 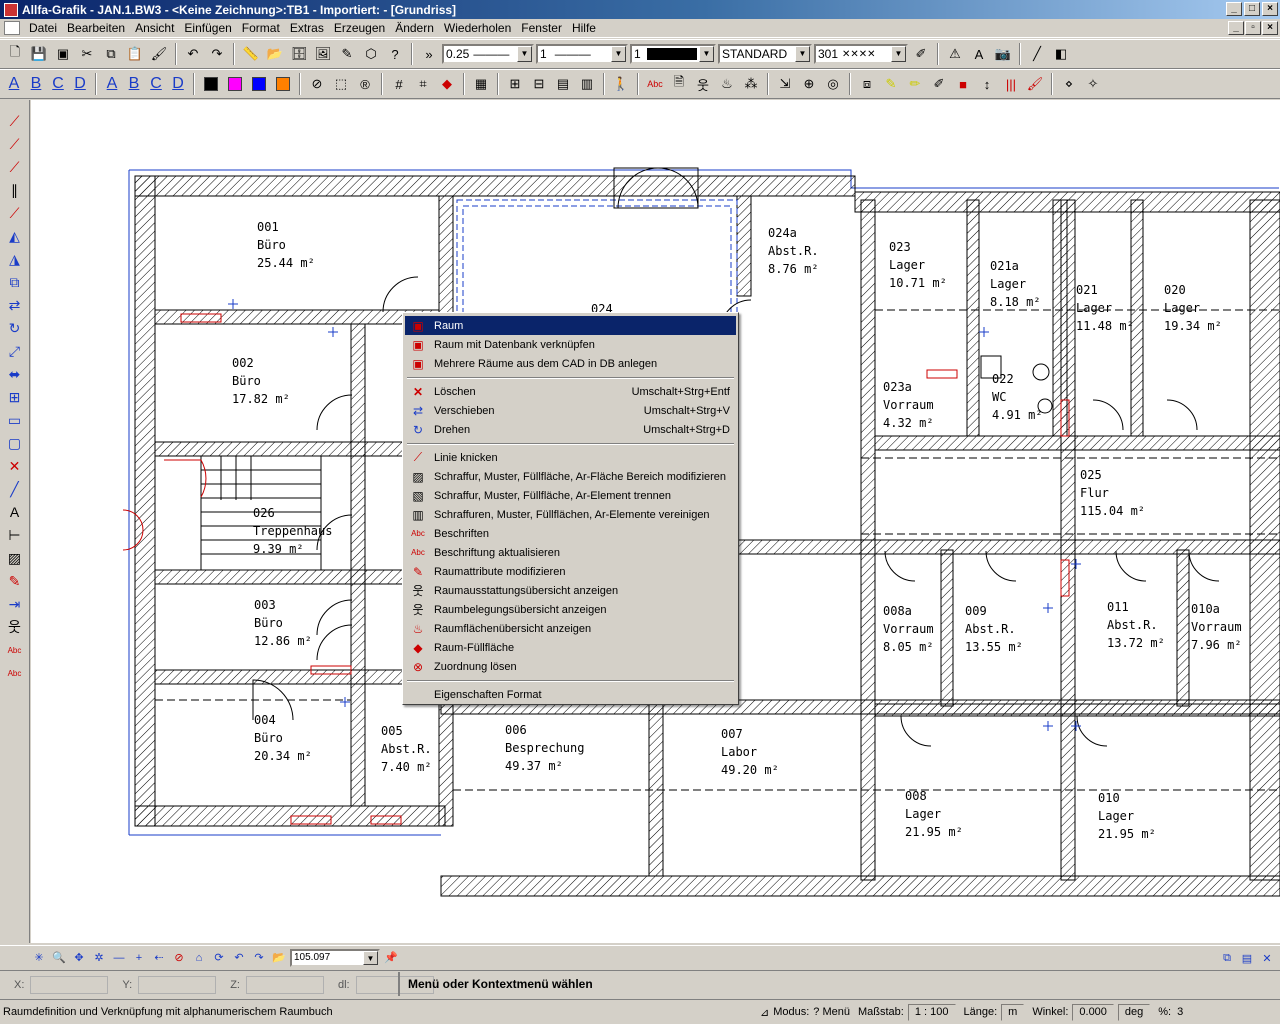 I want to click on ctx-eigenschaften-format: Eigenschaften Format, so click(x=570, y=694).